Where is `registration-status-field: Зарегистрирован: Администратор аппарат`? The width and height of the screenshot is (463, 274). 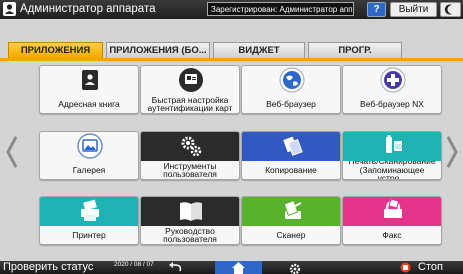
registration-status-field: Зарегистрирован: Администратор аппарат is located at coordinates (280, 9).